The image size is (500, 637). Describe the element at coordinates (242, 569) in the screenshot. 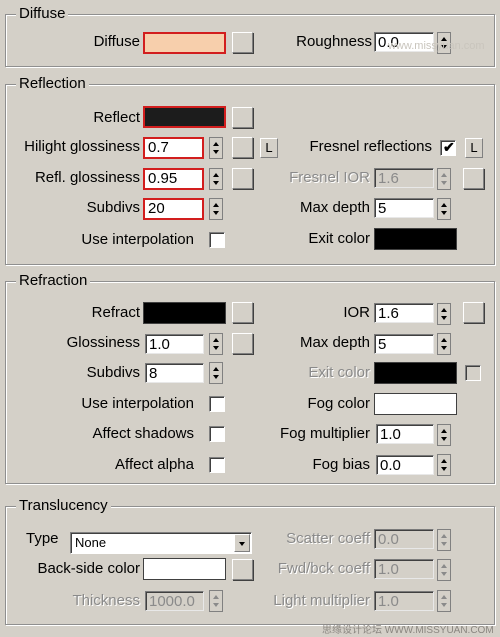

I see `back-side-color-map-button` at that location.